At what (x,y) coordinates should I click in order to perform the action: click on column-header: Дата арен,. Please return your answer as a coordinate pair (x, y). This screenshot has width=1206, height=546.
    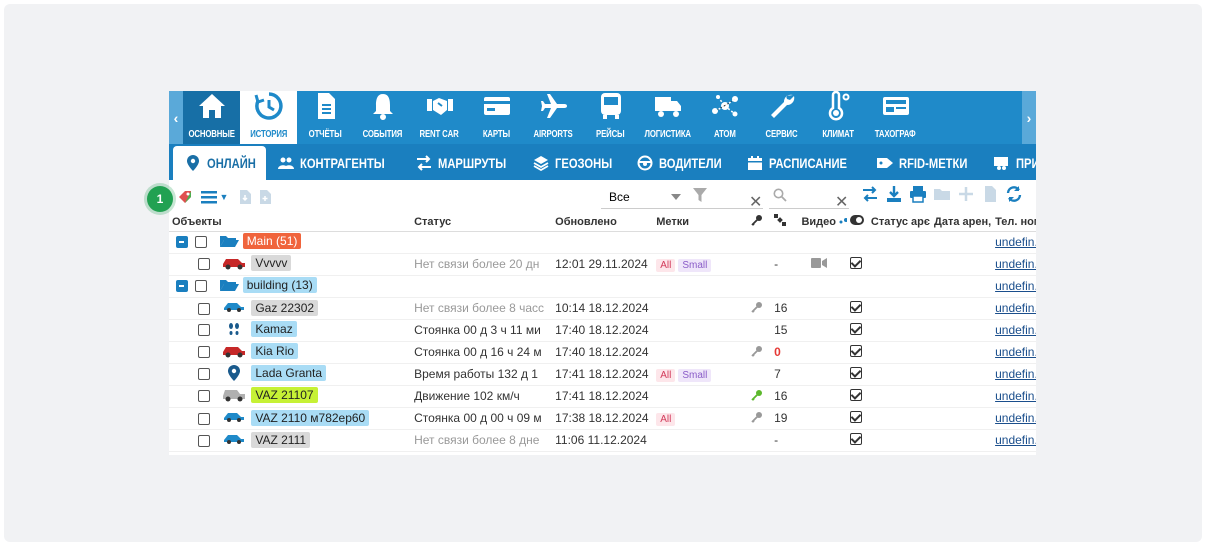
    Looking at the image, I should click on (962, 222).